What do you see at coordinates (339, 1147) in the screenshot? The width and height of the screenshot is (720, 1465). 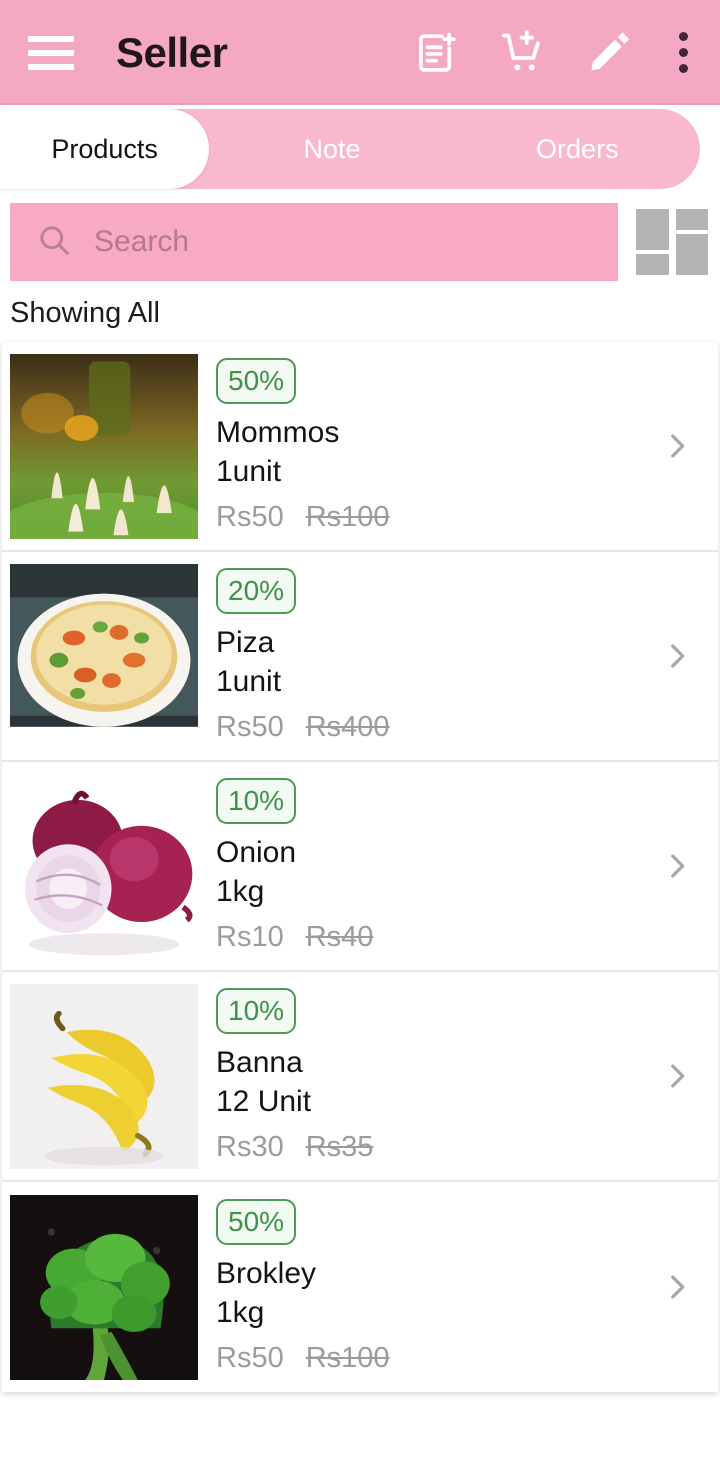 I see `product-original-price: Rs35` at bounding box center [339, 1147].